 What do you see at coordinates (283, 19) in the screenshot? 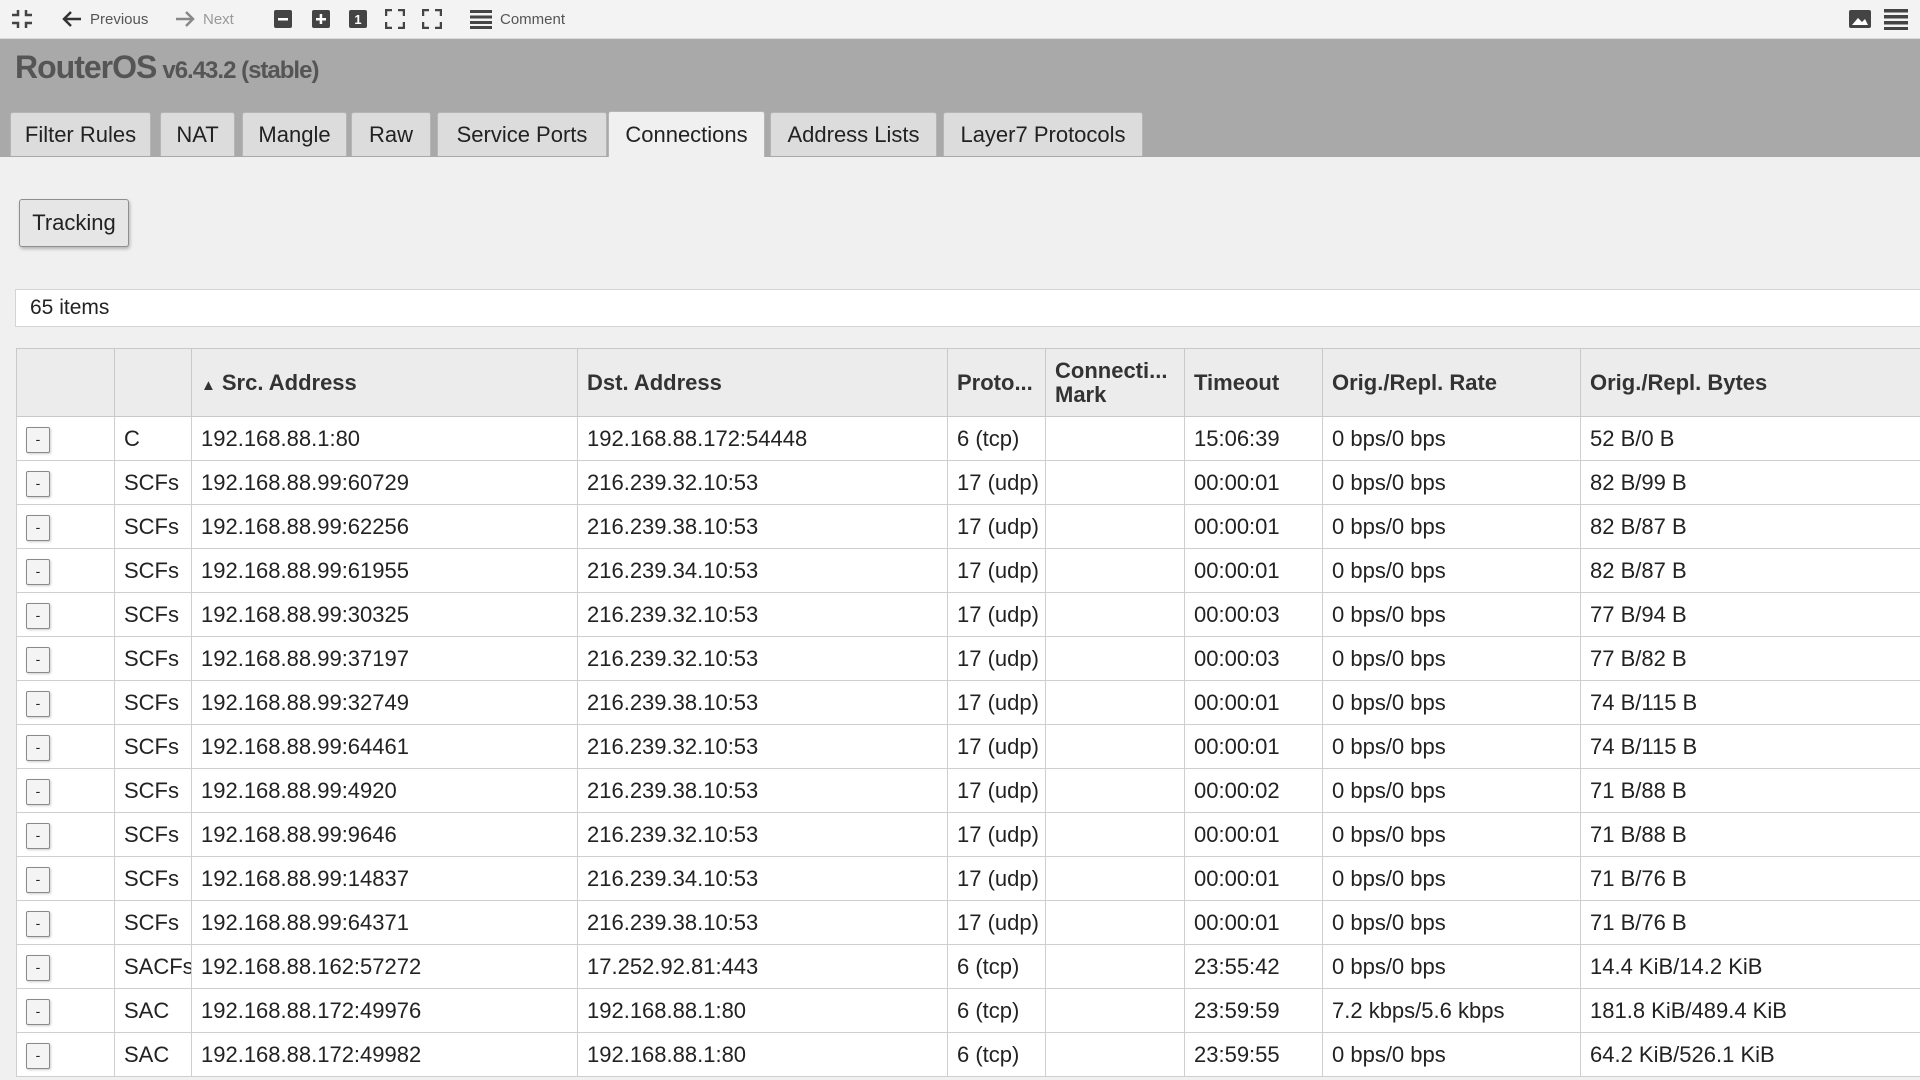
I see `remove-icon` at bounding box center [283, 19].